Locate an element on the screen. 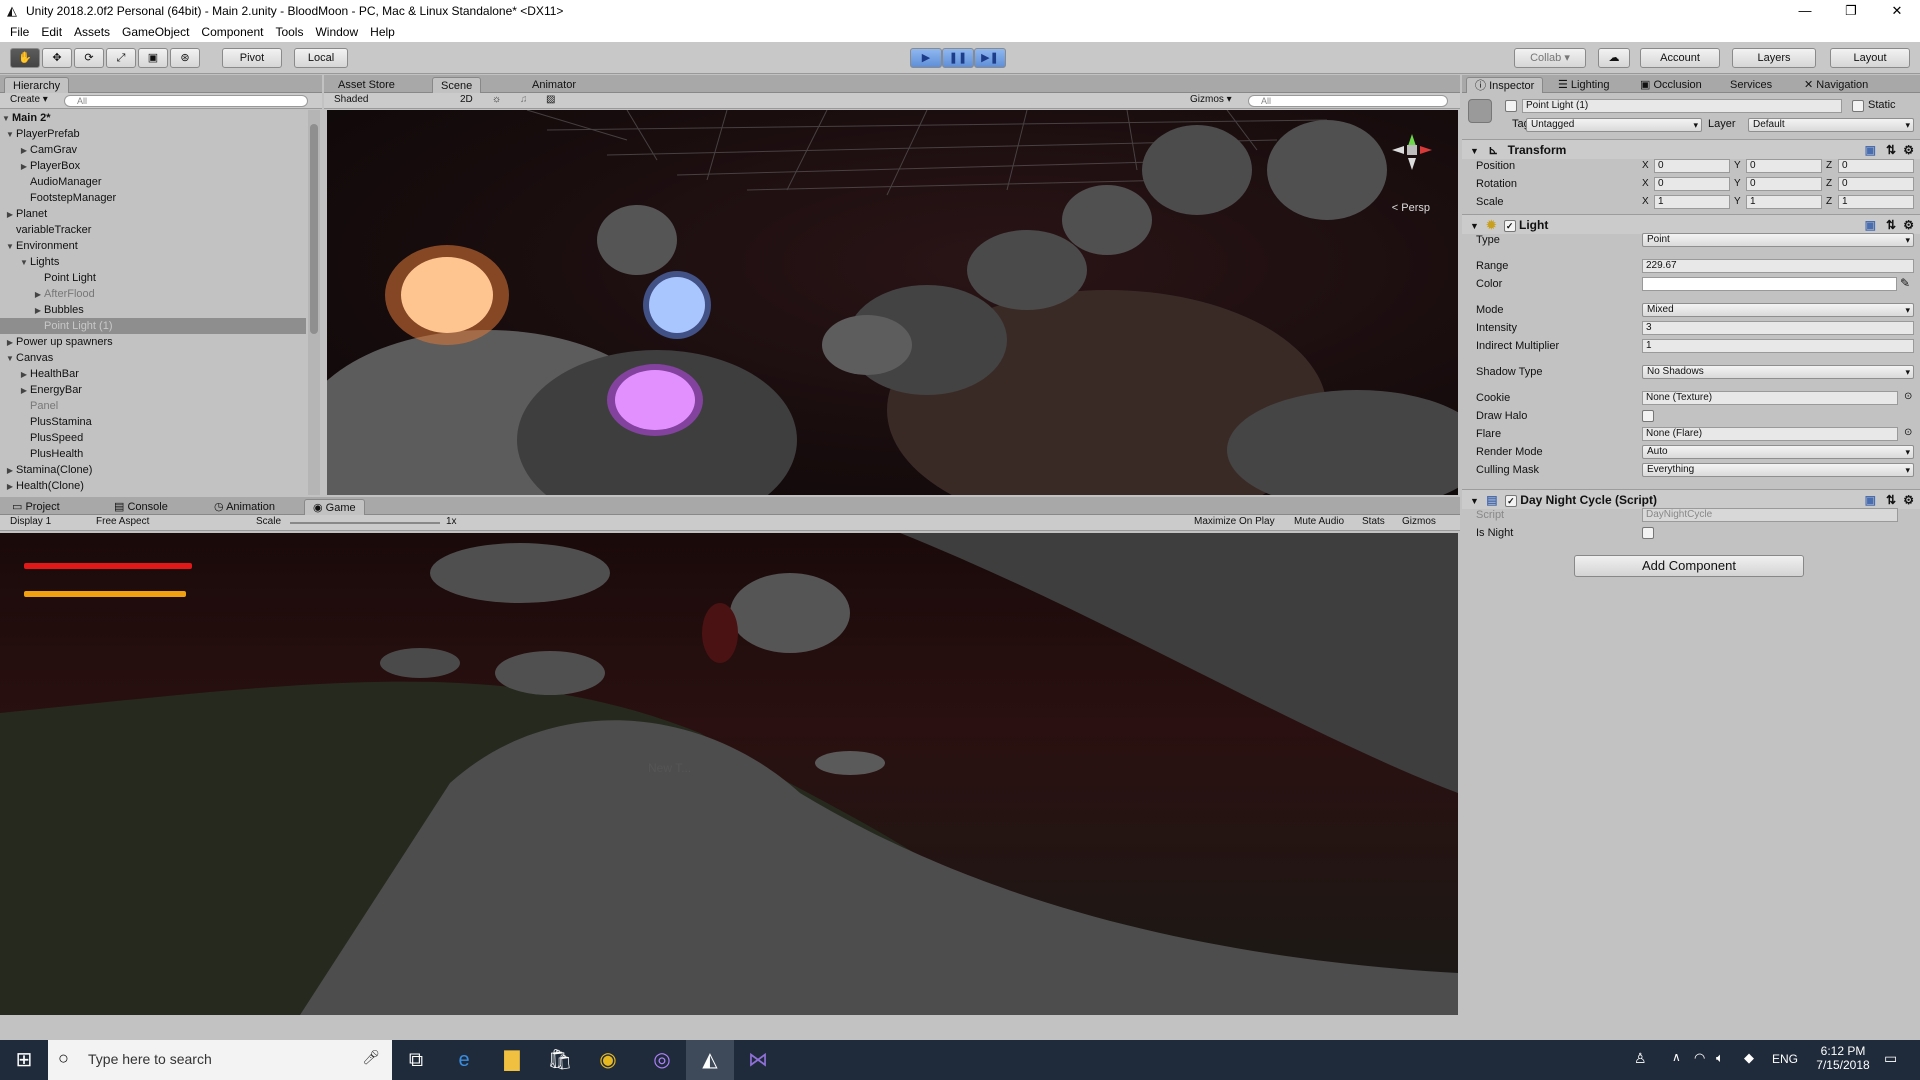 The width and height of the screenshot is (1920, 1080). hand-tool-icon: ✋ is located at coordinates (25, 58).